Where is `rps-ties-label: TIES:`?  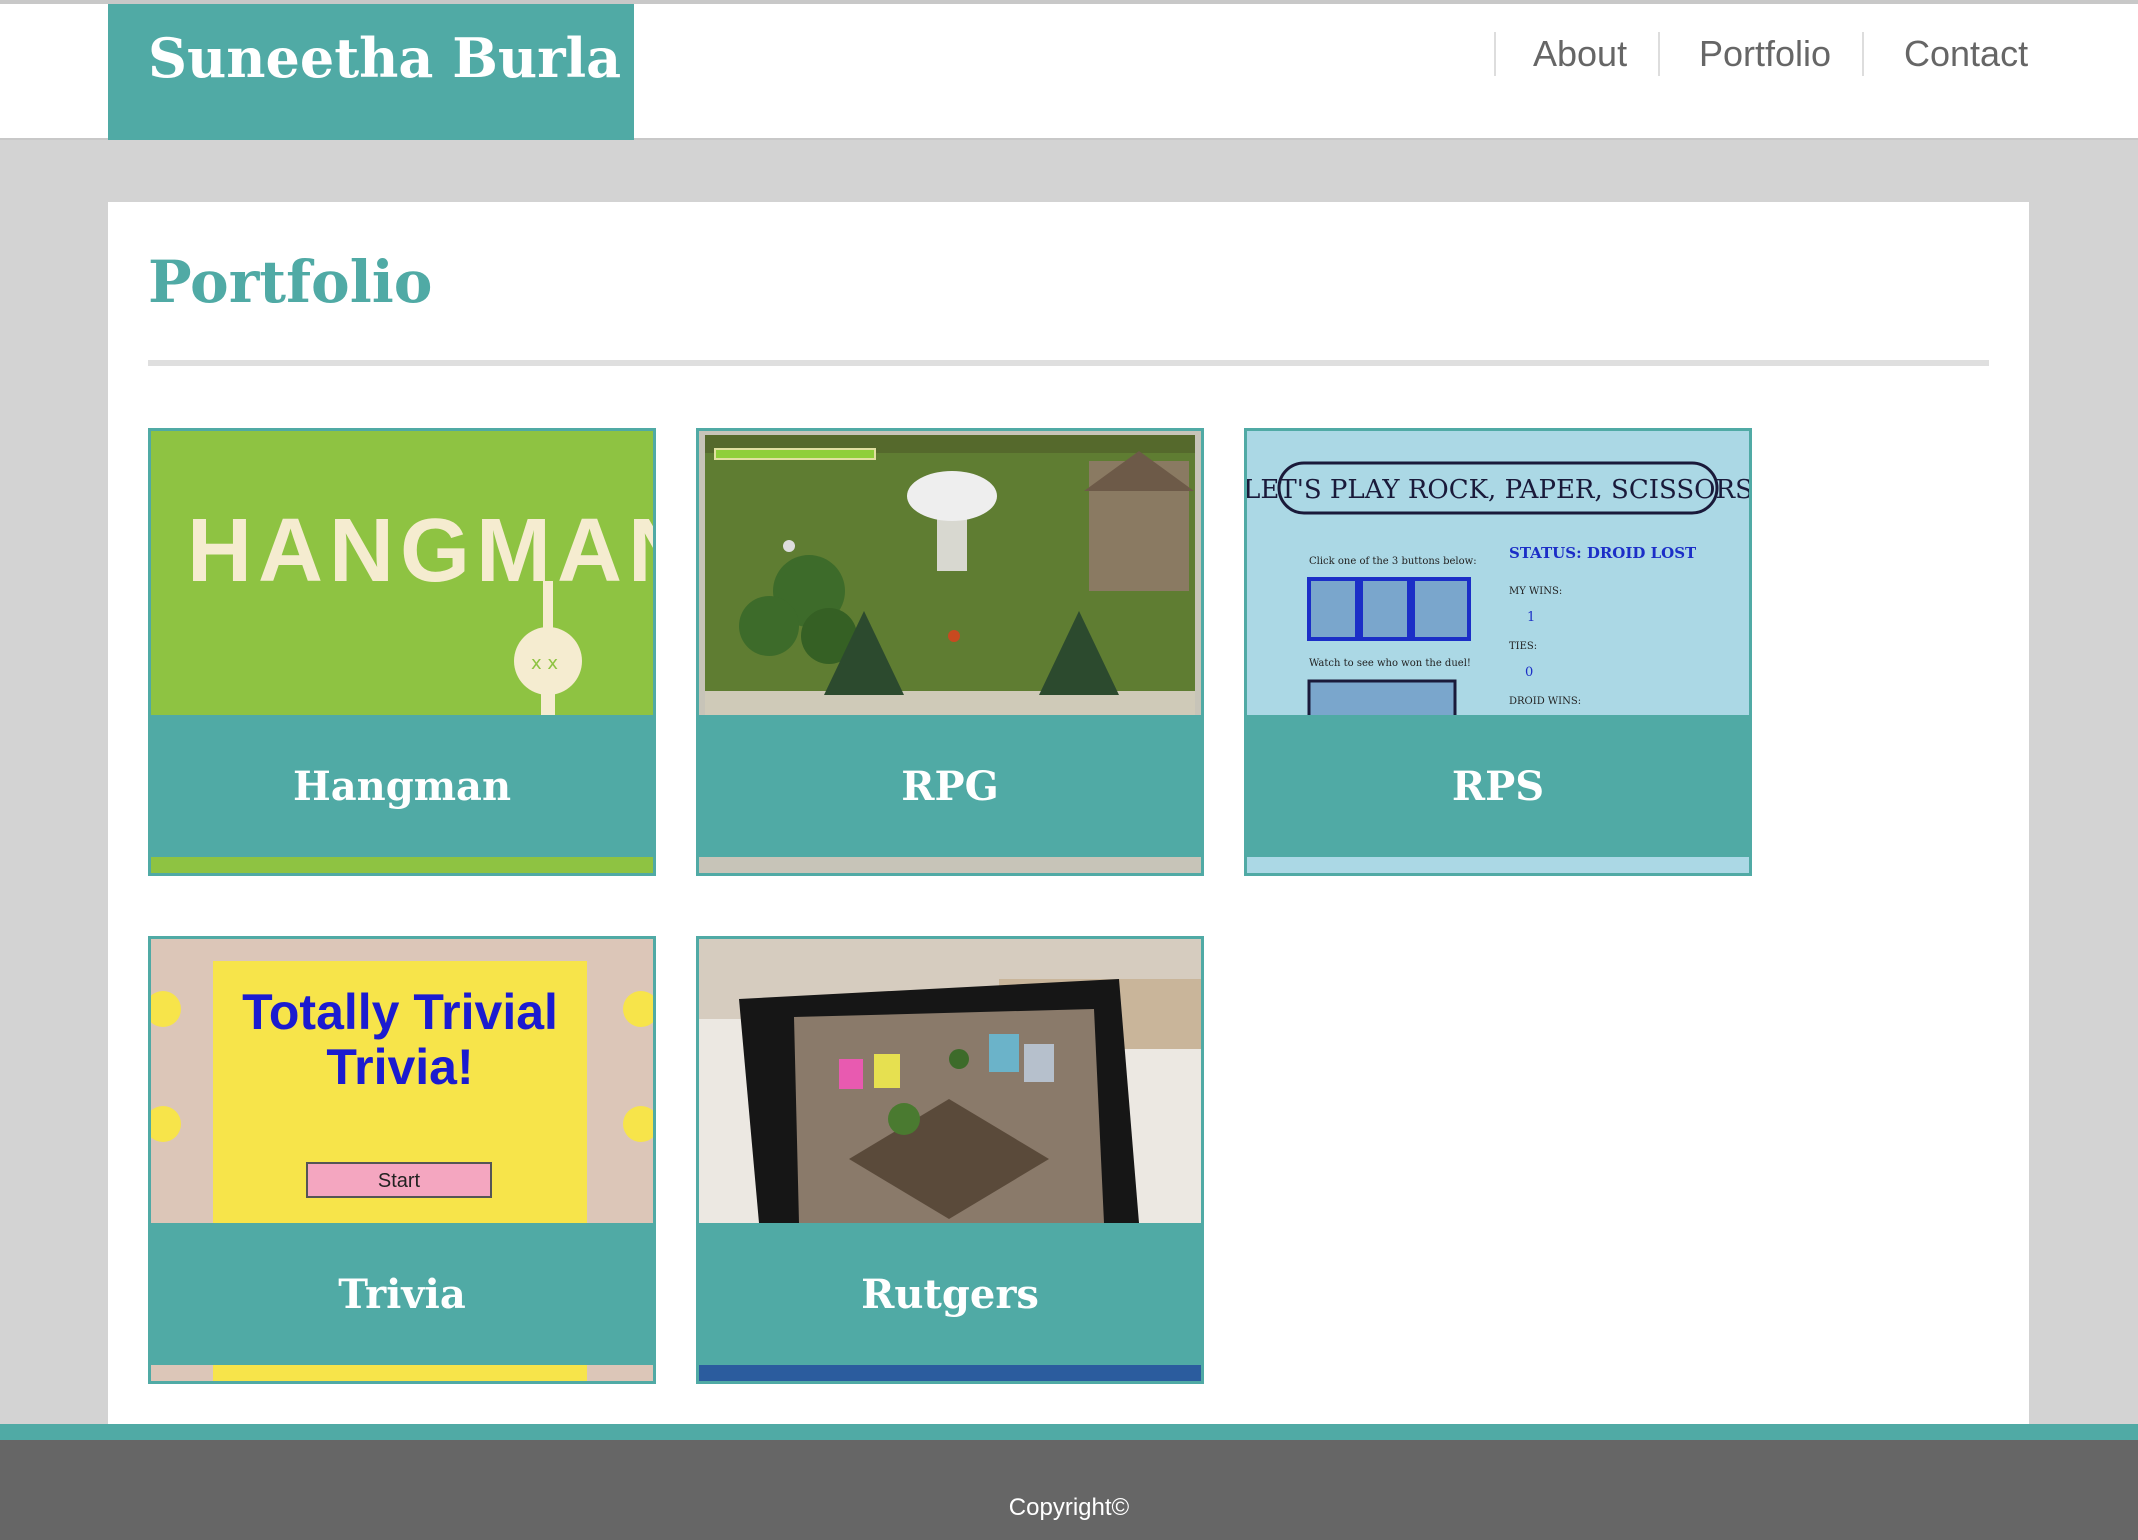
rps-ties-label: TIES: is located at coordinates (1523, 646).